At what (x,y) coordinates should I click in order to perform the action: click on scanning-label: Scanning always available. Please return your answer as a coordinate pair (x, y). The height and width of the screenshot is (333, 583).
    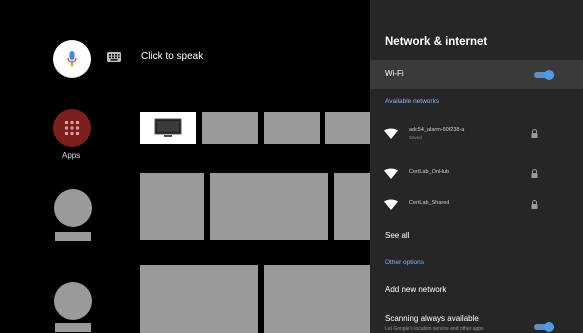
    Looking at the image, I should click on (432, 318).